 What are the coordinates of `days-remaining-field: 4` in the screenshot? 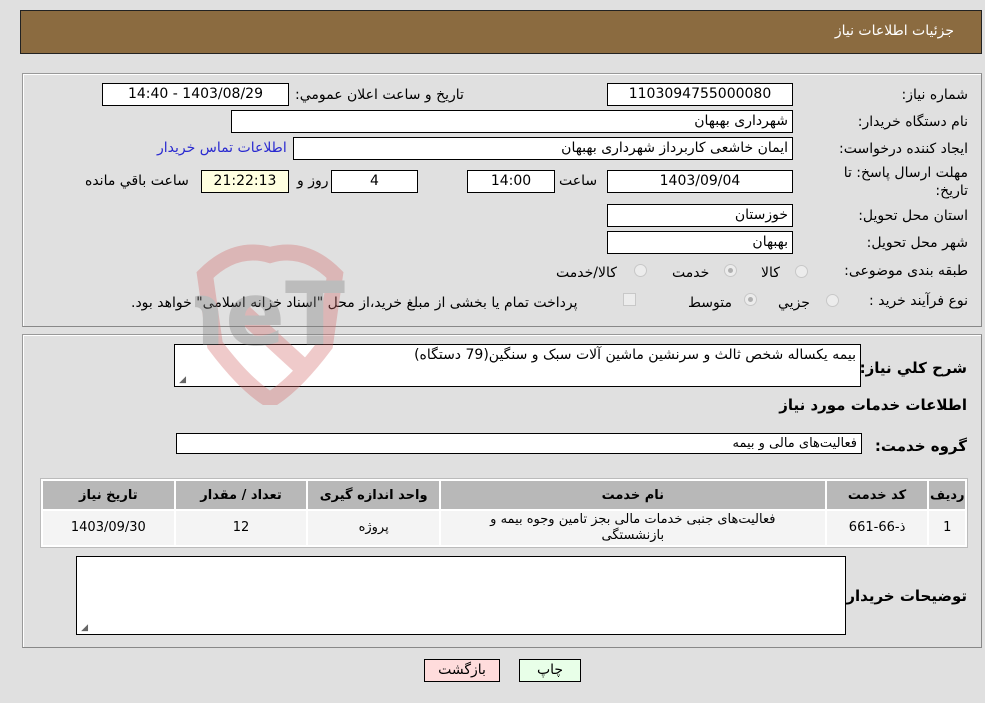 It's located at (374, 181).